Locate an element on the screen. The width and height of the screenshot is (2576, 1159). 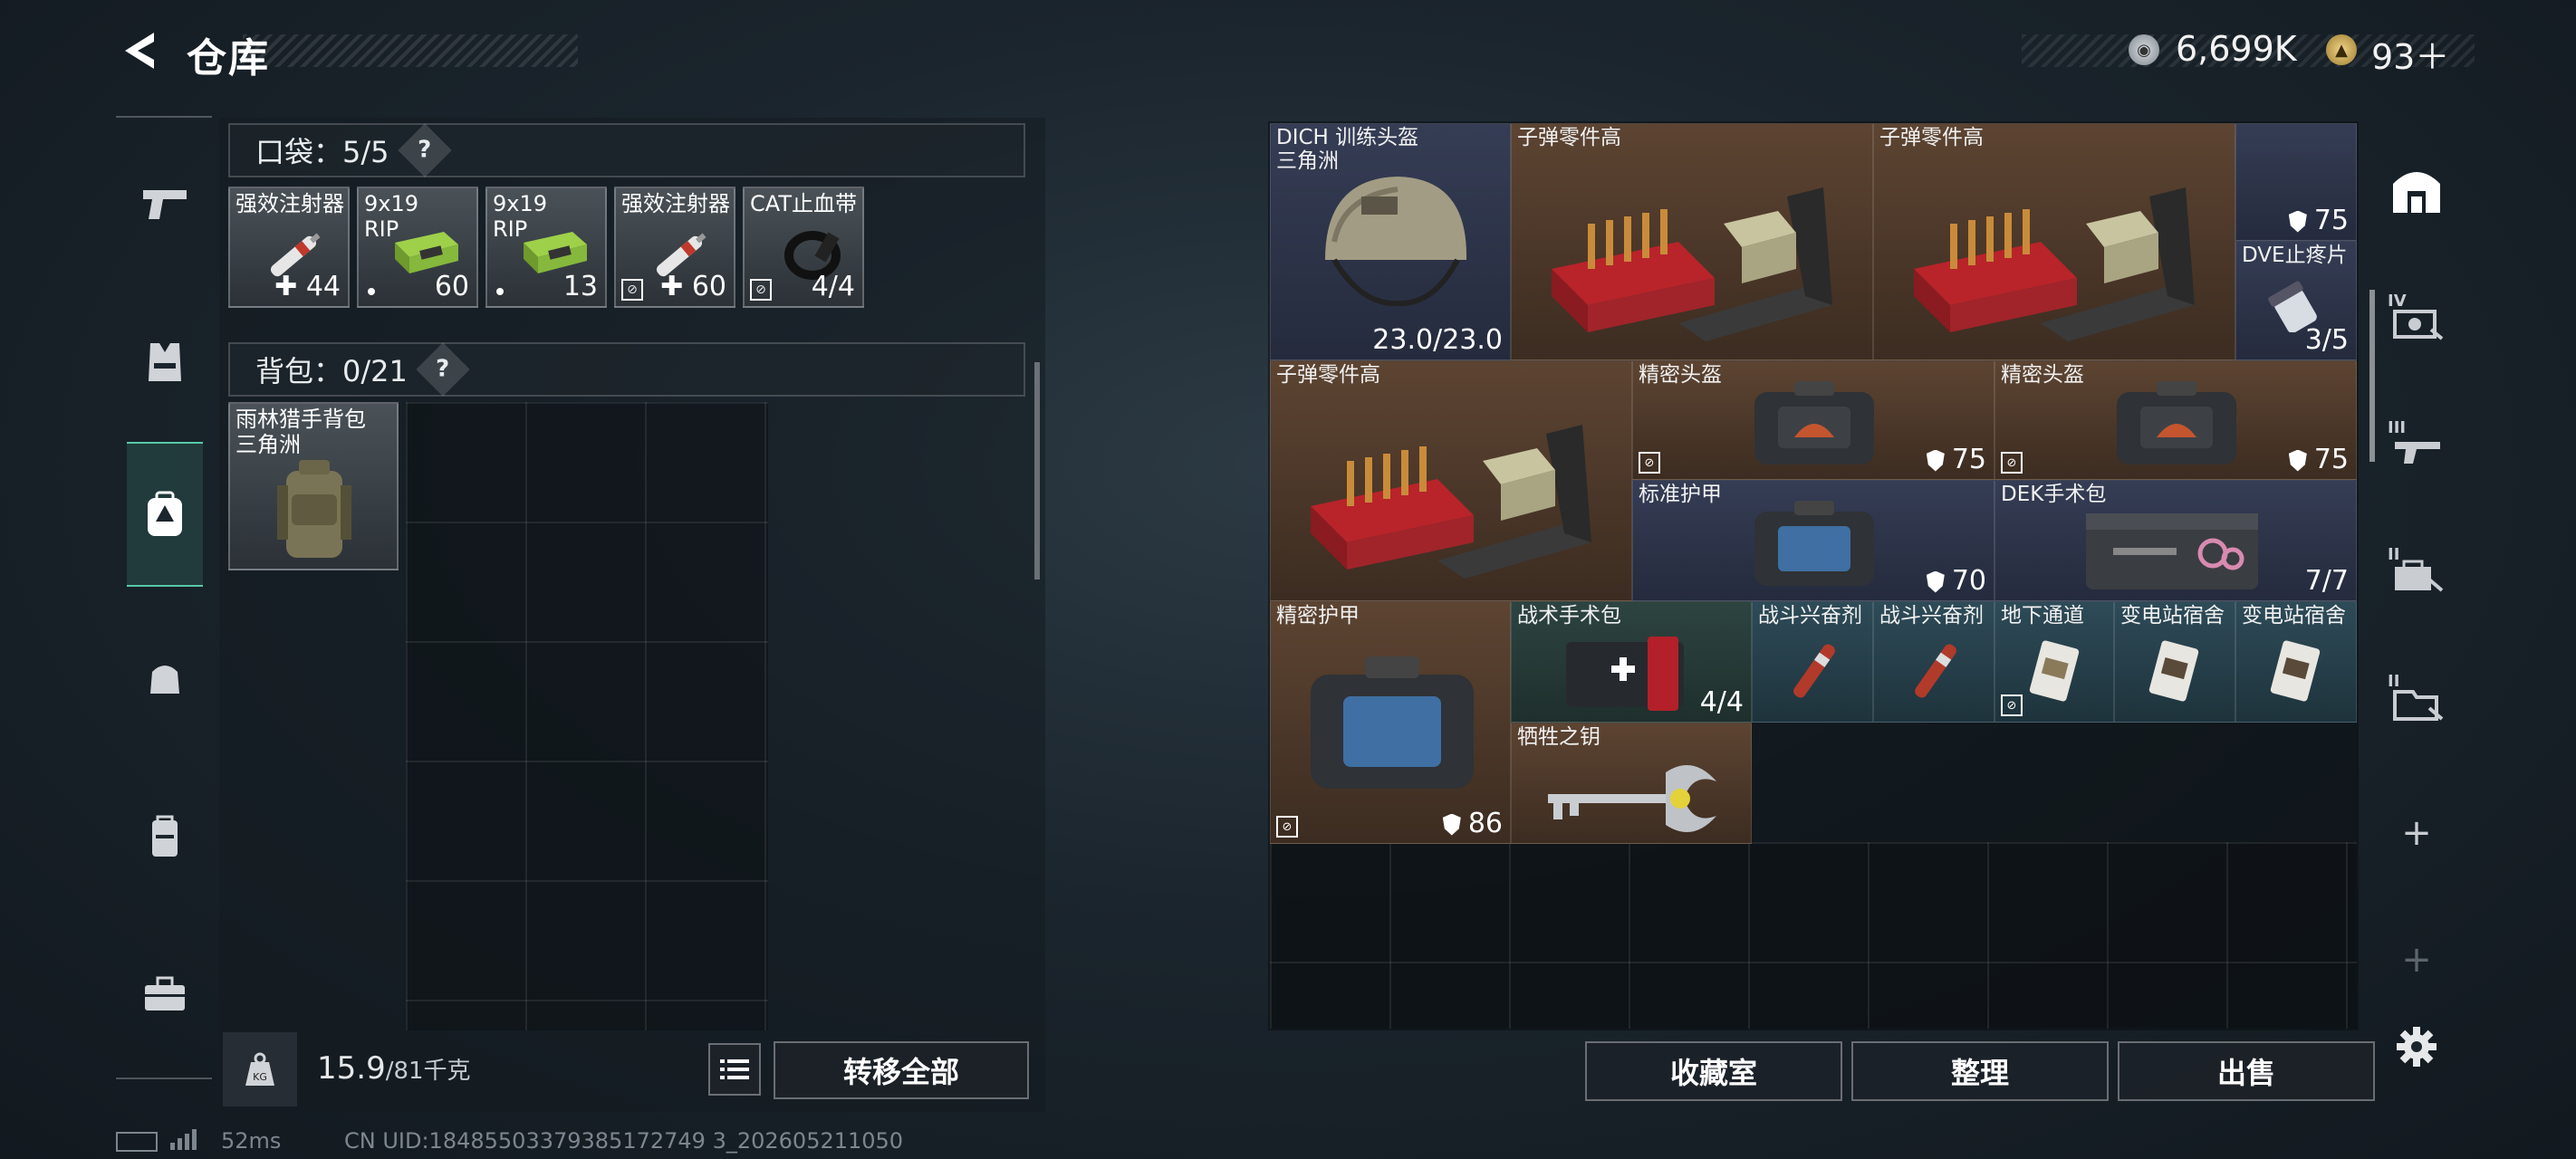
settings-button is located at coordinates (2416, 1047).